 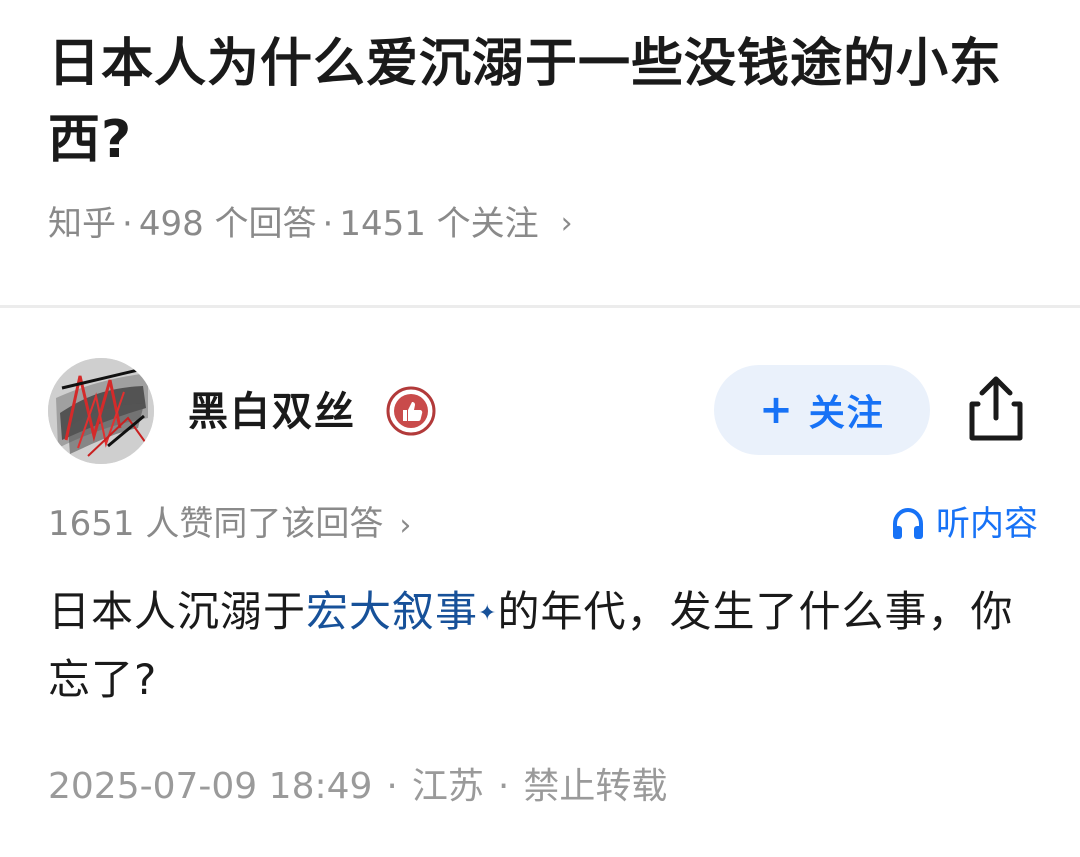 What do you see at coordinates (996, 409) in the screenshot?
I see `share-icon` at bounding box center [996, 409].